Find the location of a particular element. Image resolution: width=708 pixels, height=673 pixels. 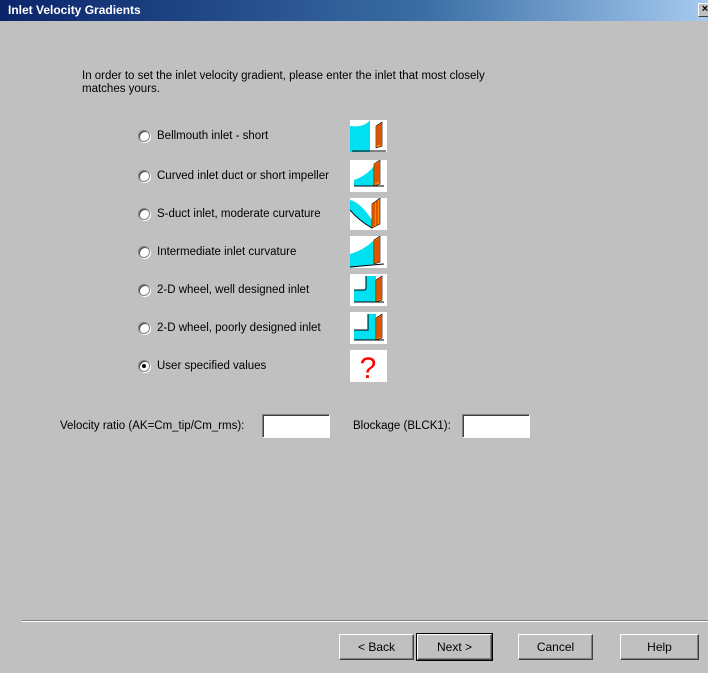

title-bar: Inlet Velocity Gradients × is located at coordinates (354, 10).